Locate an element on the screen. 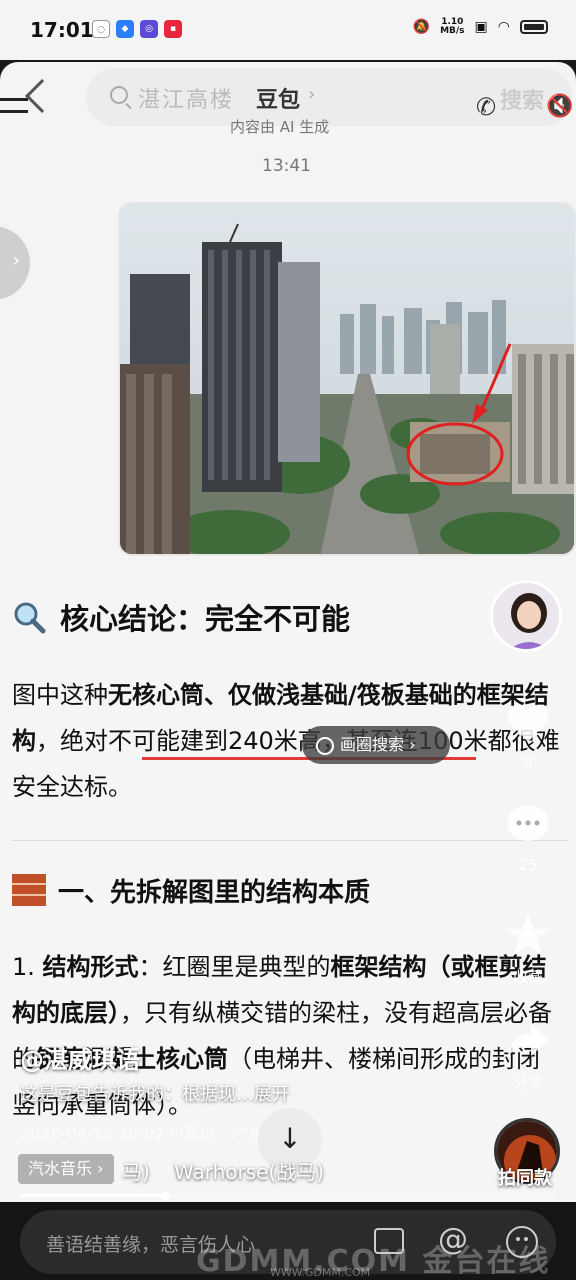  share-icon is located at coordinates (528, 1041).